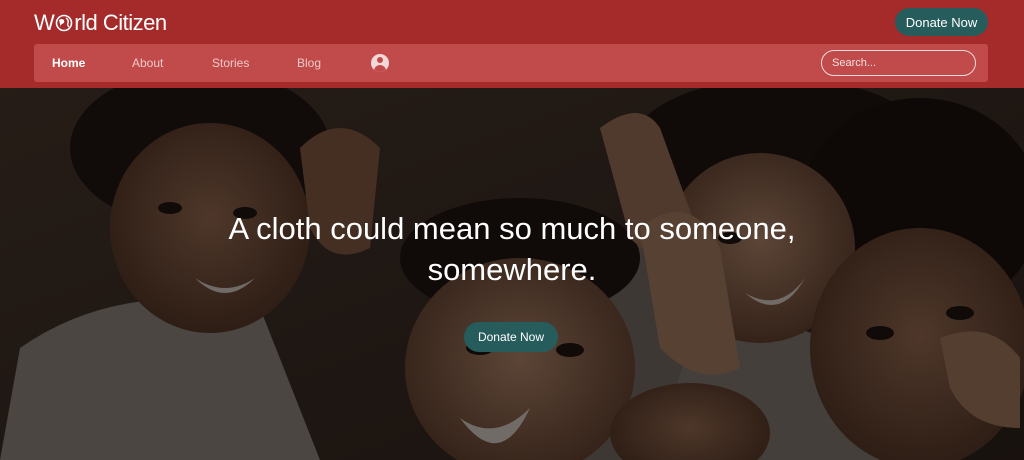 The image size is (1024, 460). I want to click on user-icon-body, so click(380, 68).